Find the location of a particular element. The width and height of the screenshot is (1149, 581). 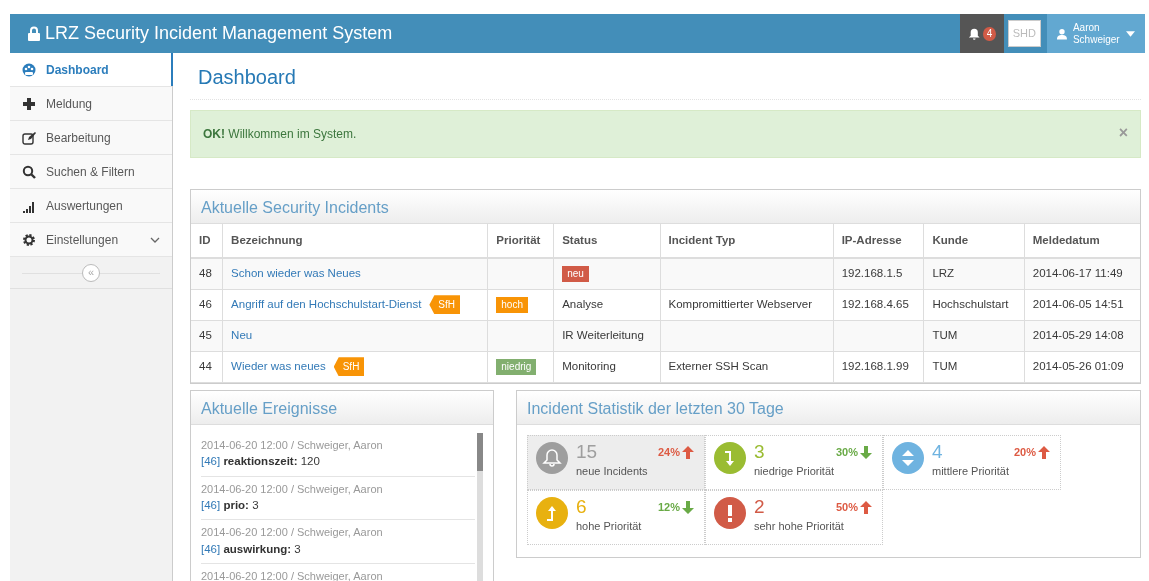

table-cell: 2014-05-26 01:09 is located at coordinates (1082, 367).